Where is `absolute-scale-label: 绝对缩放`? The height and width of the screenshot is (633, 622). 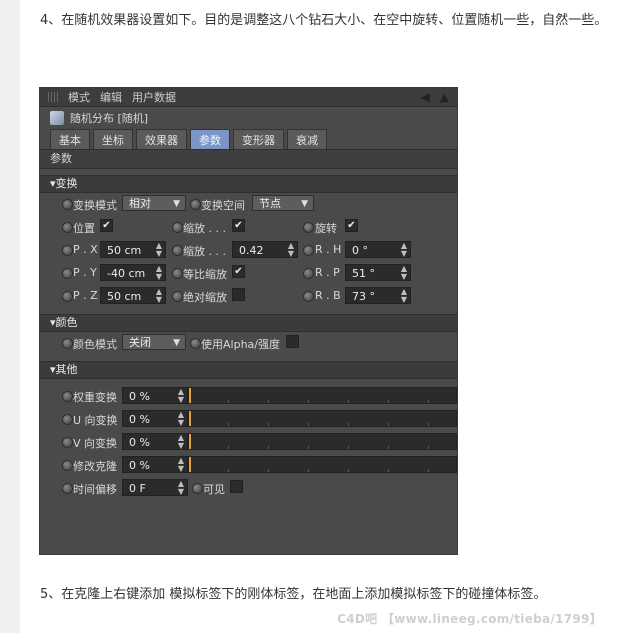
absolute-scale-label: 绝对缩放 is located at coordinates (205, 297).